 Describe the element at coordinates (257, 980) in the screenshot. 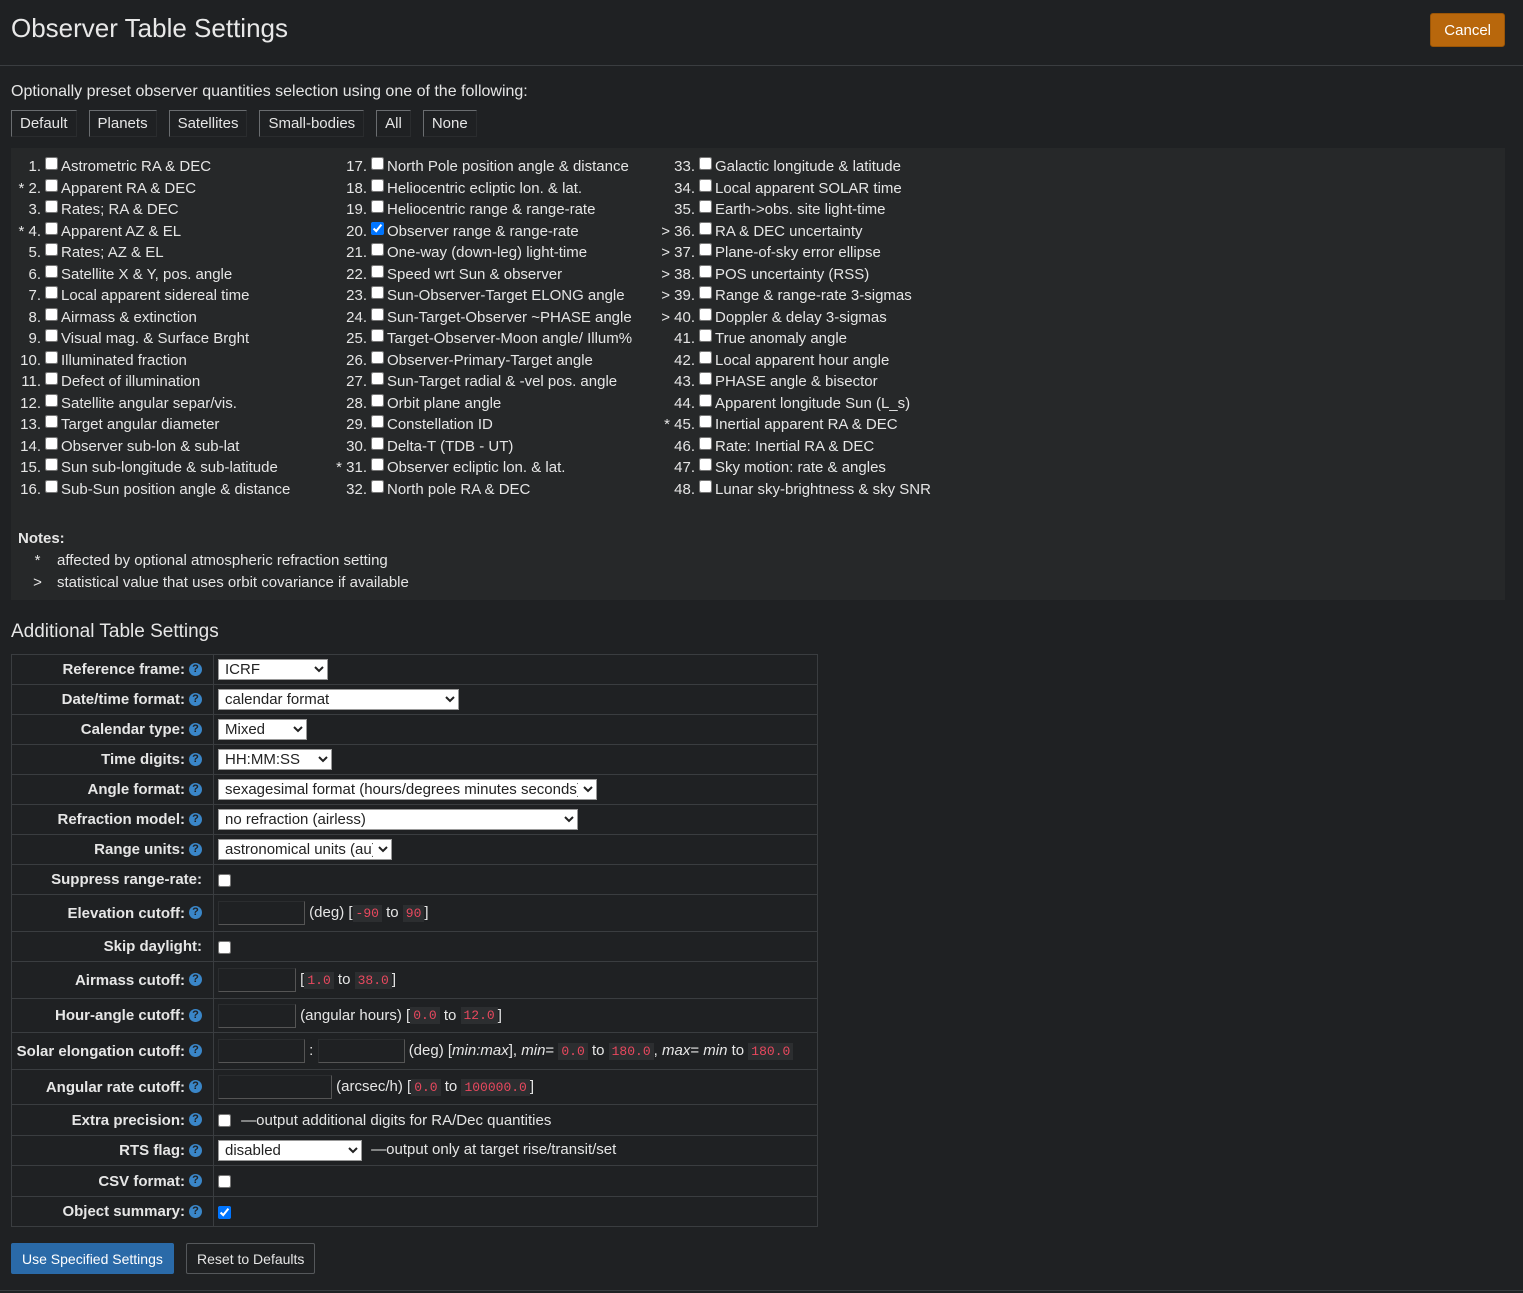

I see `airmass-cutoff-input` at that location.